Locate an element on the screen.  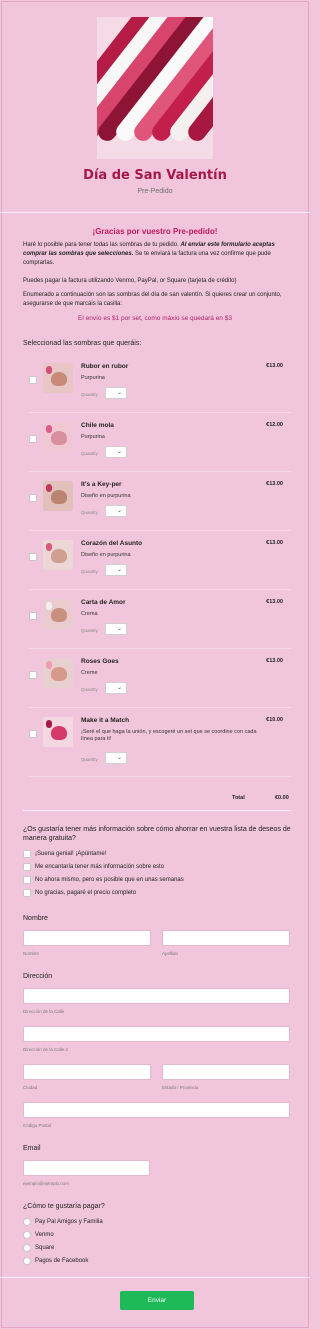
section-divider is located at coordinates (157, 810).